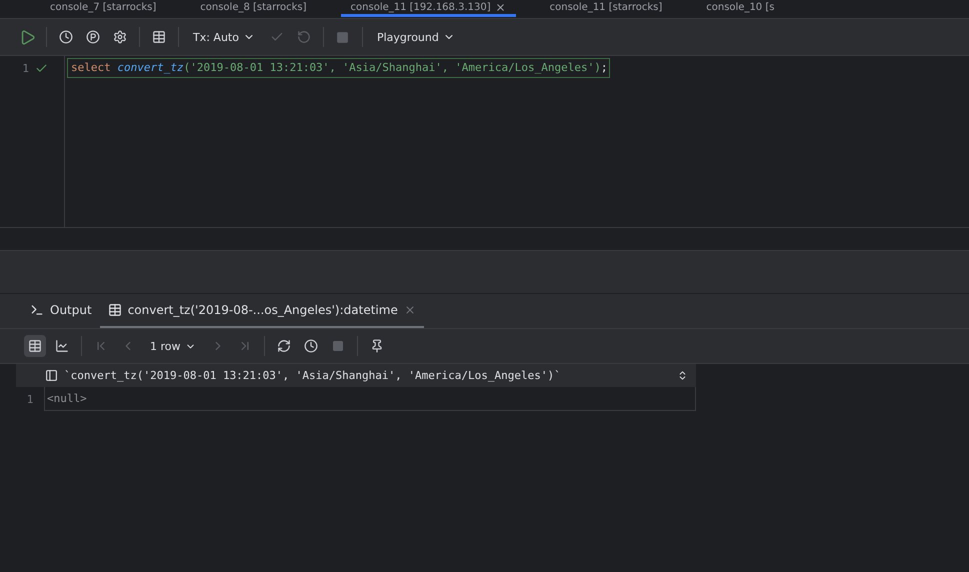 This screenshot has width=969, height=572. I want to click on terminal-icon, so click(37, 310).